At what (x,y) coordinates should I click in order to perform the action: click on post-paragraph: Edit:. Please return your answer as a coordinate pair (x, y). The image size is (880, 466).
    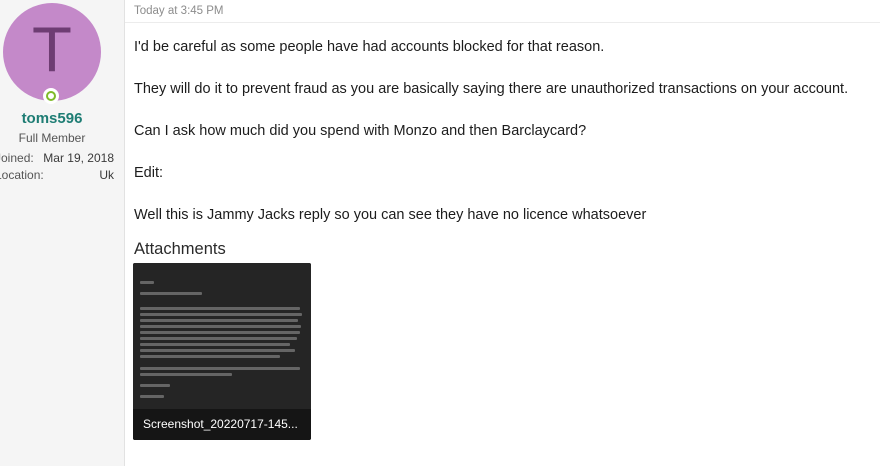
    Looking at the image, I should click on (149, 173).